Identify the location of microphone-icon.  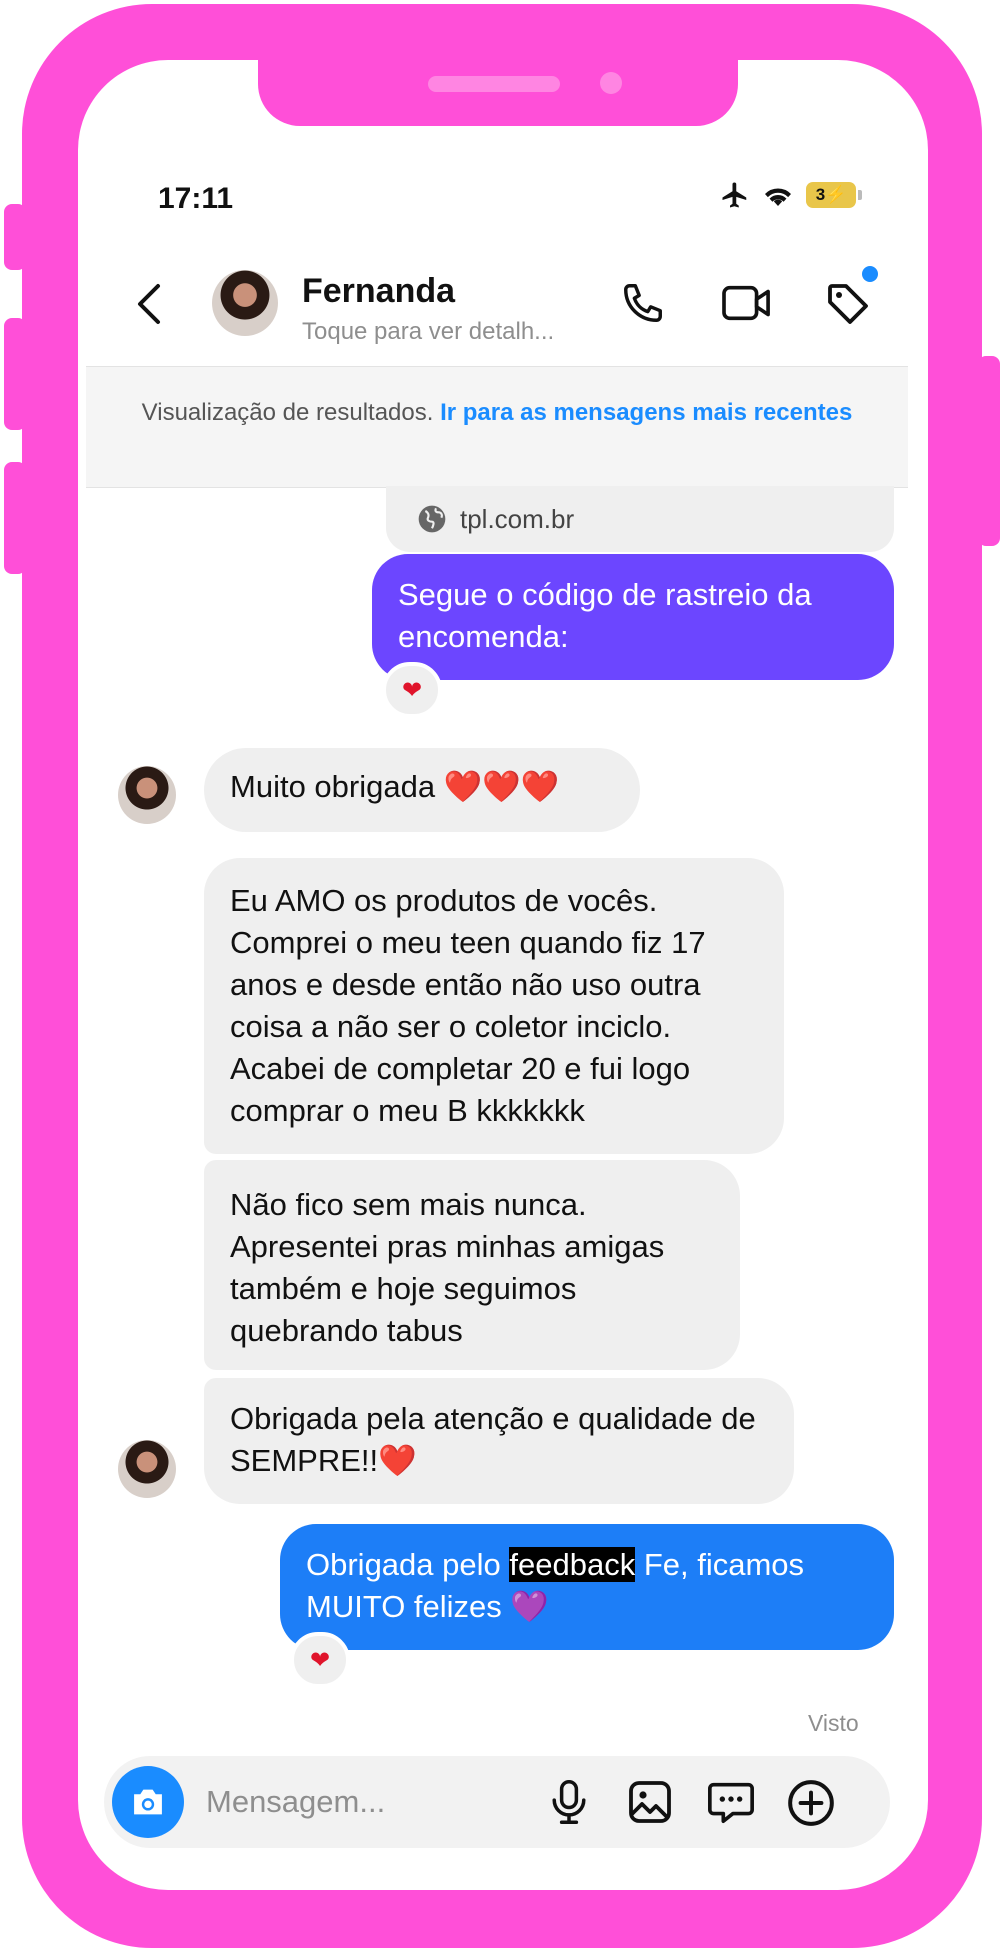
(569, 1802).